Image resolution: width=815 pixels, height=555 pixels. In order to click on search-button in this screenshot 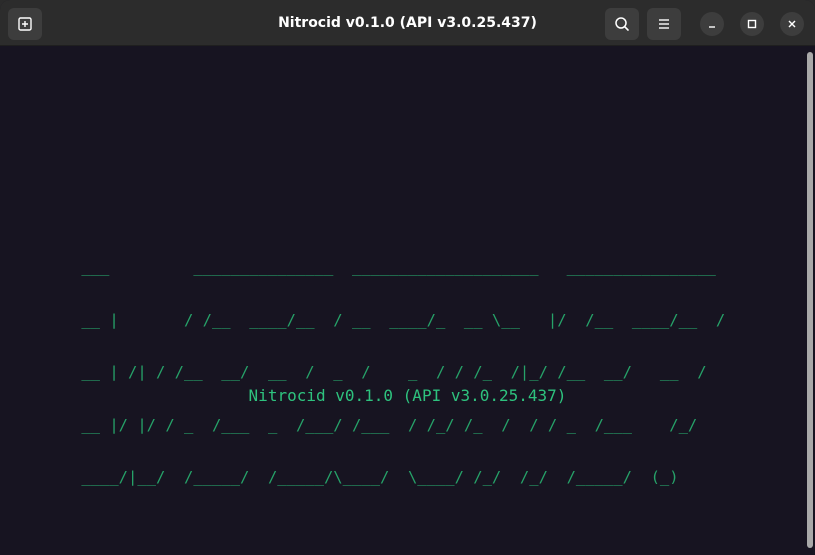, I will do `click(622, 24)`.